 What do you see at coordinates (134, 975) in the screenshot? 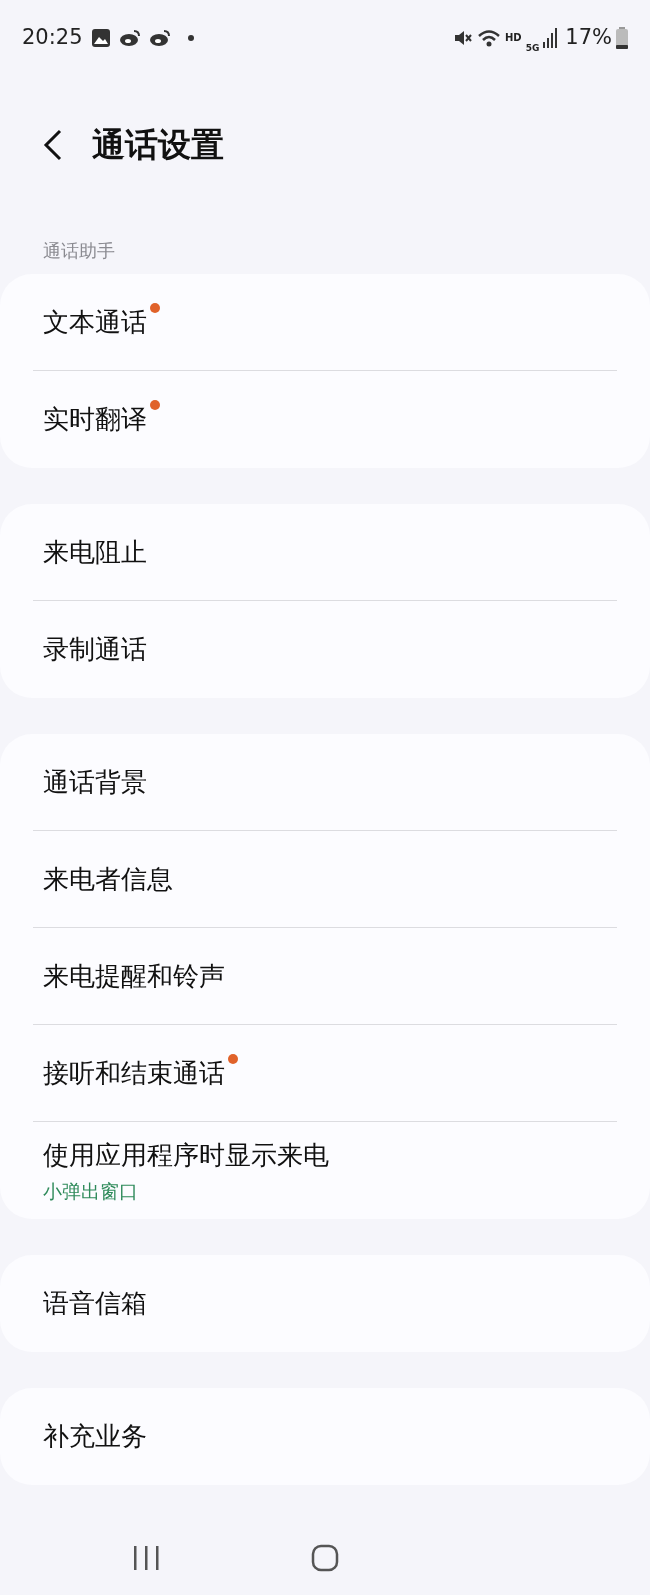
I see `setting-item: 来电提醒和铃声` at bounding box center [134, 975].